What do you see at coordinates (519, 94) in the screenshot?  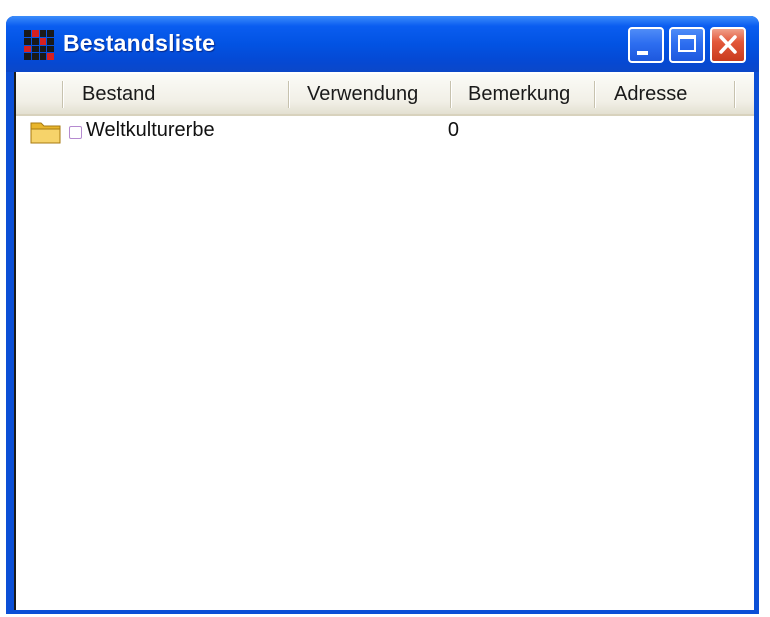 I see `column-header-bemerkung: Bemerkung` at bounding box center [519, 94].